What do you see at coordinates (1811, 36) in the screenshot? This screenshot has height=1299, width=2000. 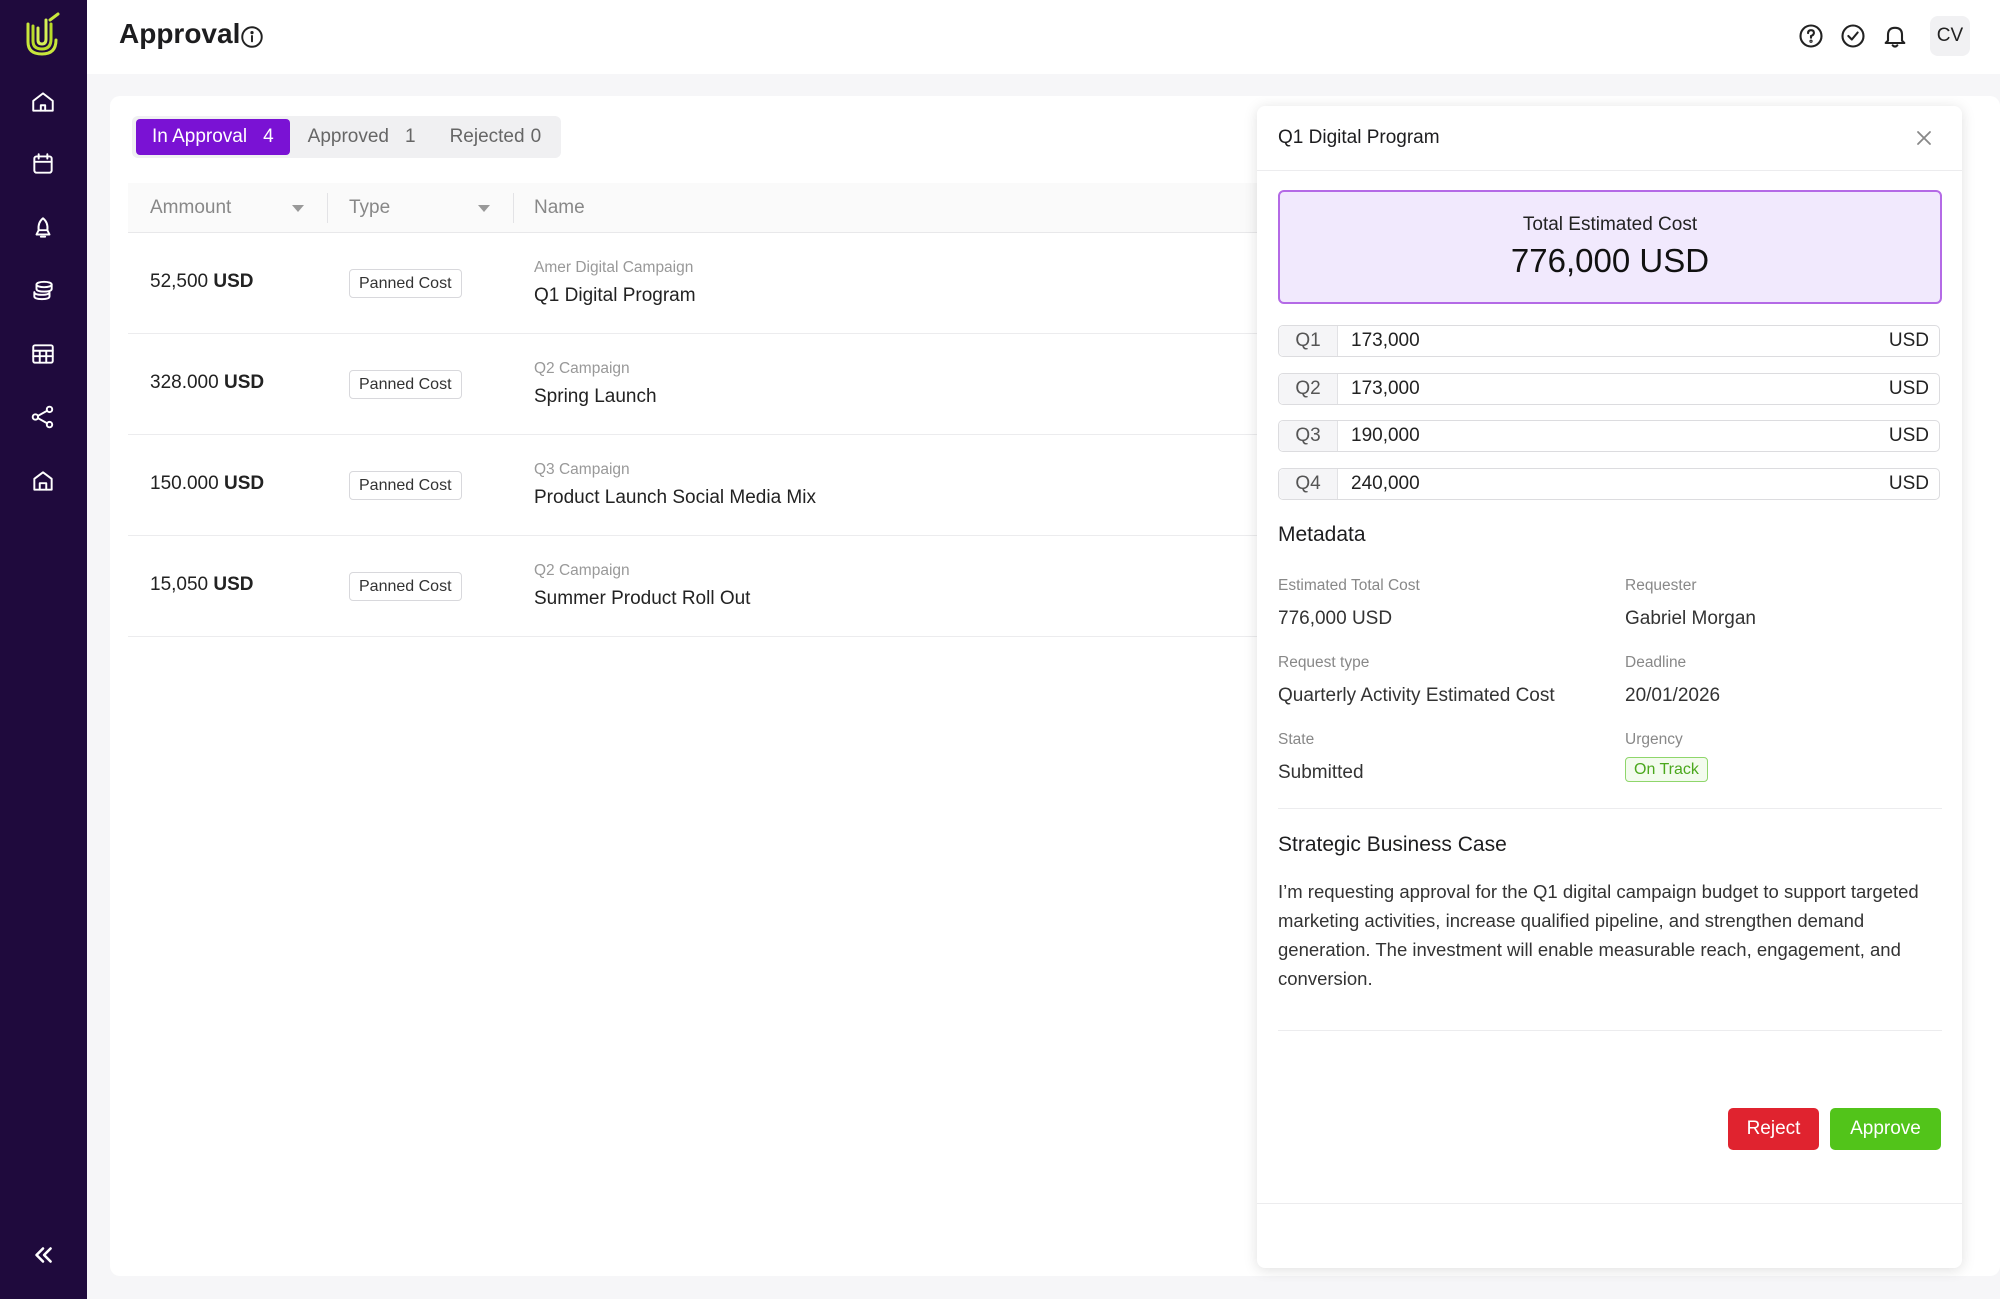 I see `help-circle-icon` at bounding box center [1811, 36].